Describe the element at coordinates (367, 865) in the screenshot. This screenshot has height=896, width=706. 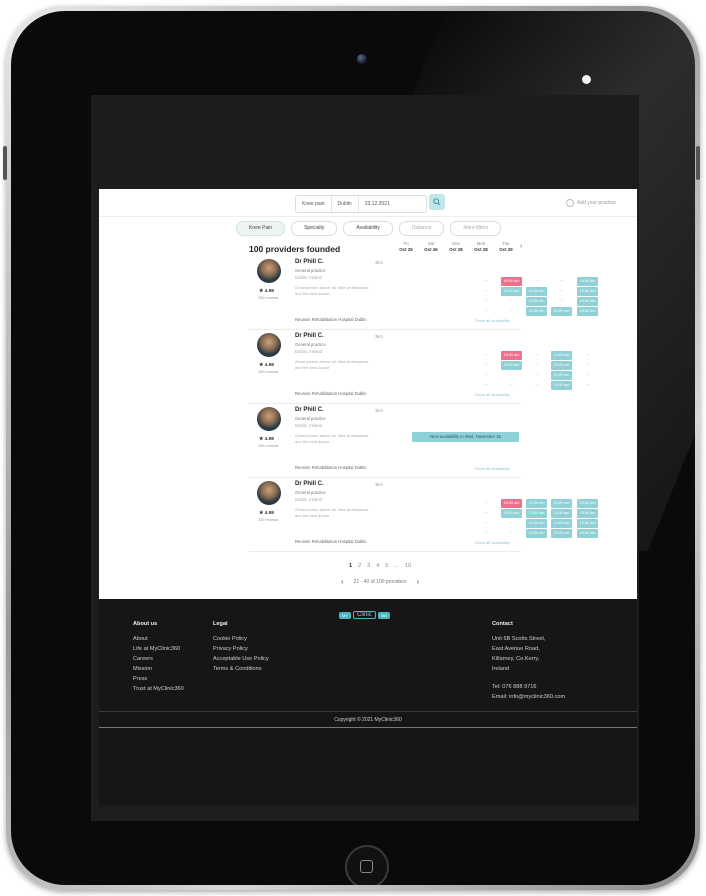
I see `home-button` at that location.